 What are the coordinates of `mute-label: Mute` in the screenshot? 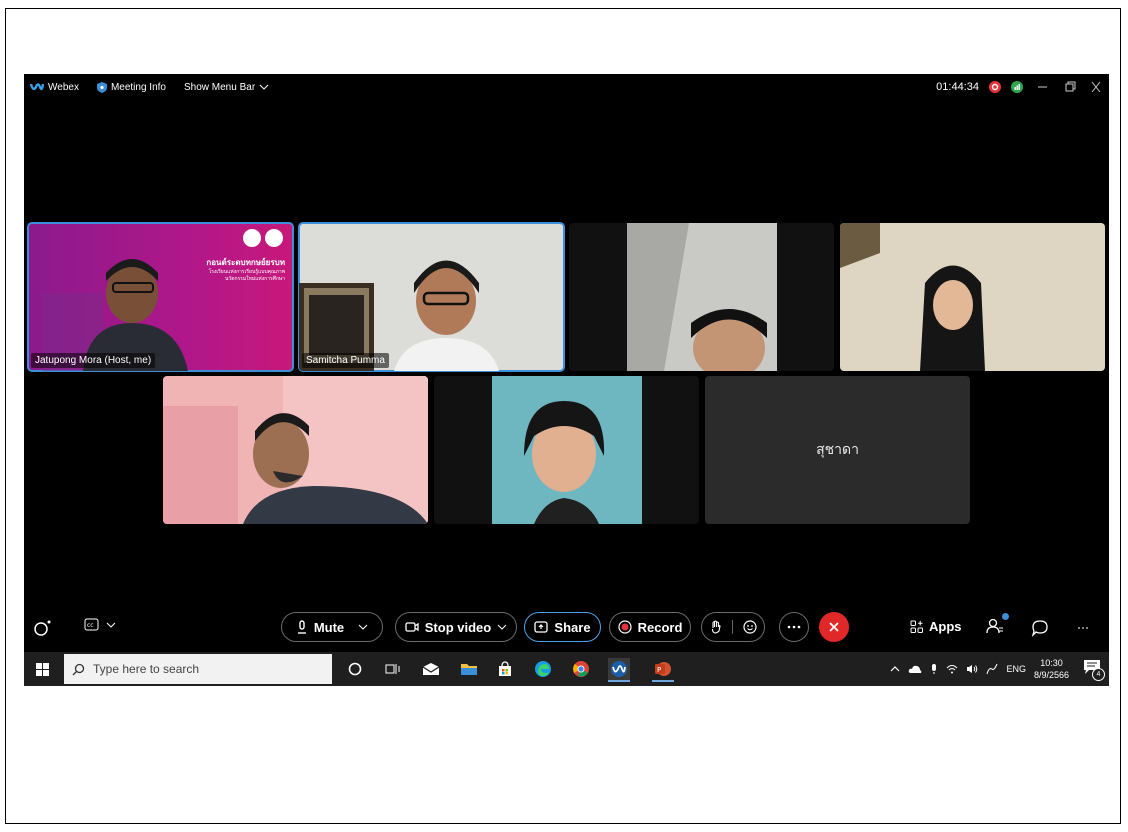 It's located at (329, 627).